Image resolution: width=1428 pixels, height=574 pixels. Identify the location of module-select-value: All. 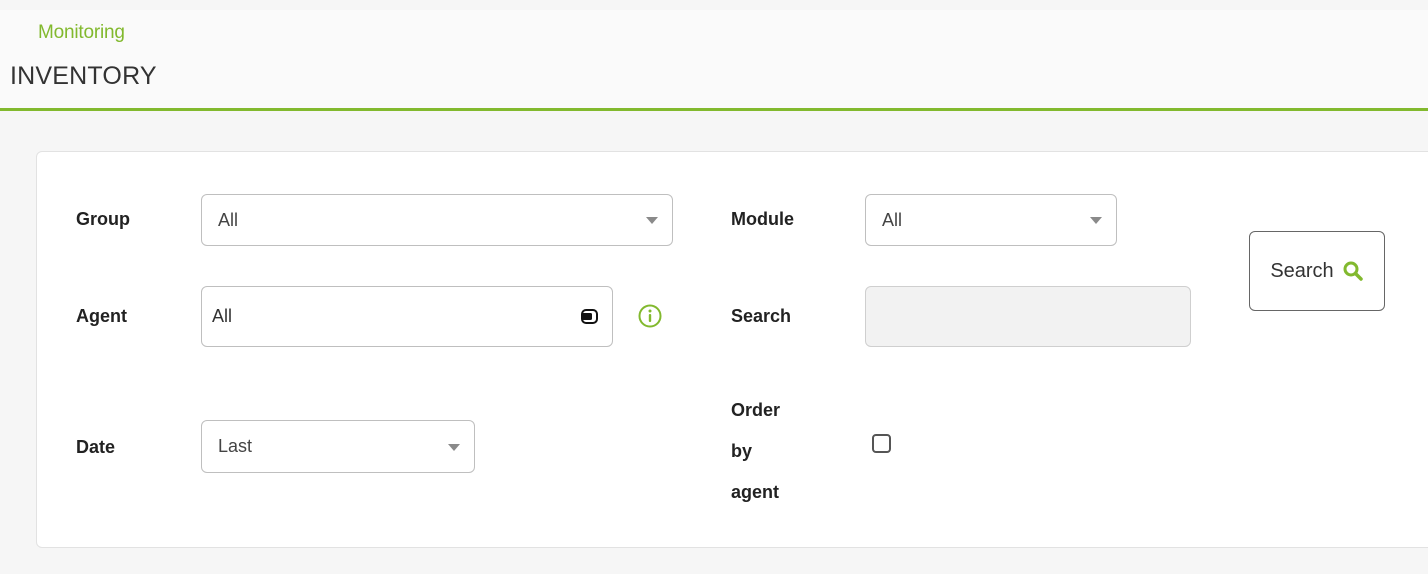
(892, 219).